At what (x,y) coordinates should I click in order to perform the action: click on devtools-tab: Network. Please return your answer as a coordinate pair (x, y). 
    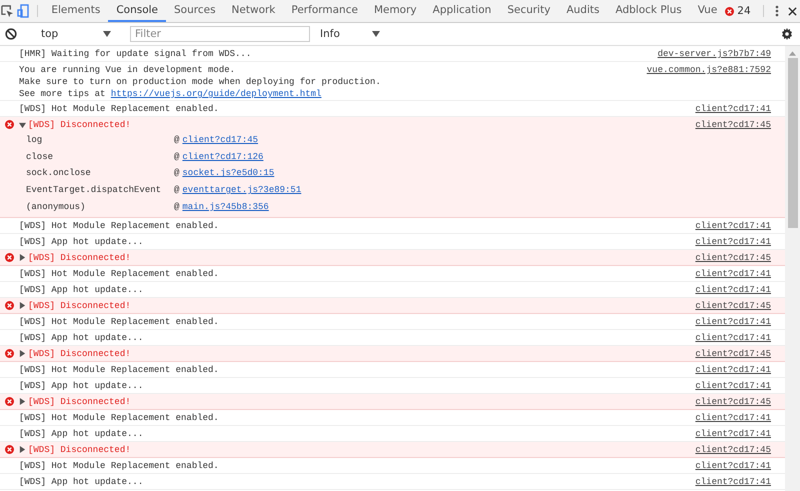
    Looking at the image, I should click on (254, 11).